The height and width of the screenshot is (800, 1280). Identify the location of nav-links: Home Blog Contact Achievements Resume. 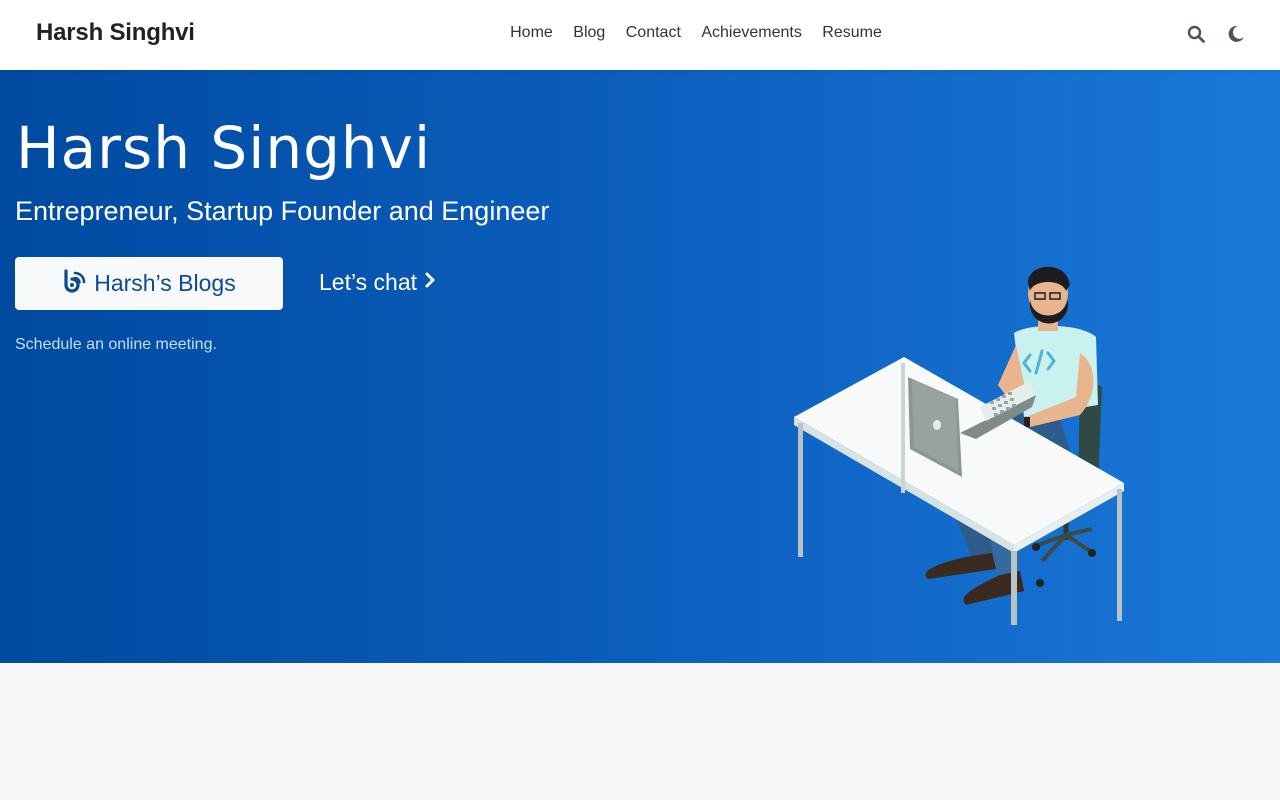
(640, 33).